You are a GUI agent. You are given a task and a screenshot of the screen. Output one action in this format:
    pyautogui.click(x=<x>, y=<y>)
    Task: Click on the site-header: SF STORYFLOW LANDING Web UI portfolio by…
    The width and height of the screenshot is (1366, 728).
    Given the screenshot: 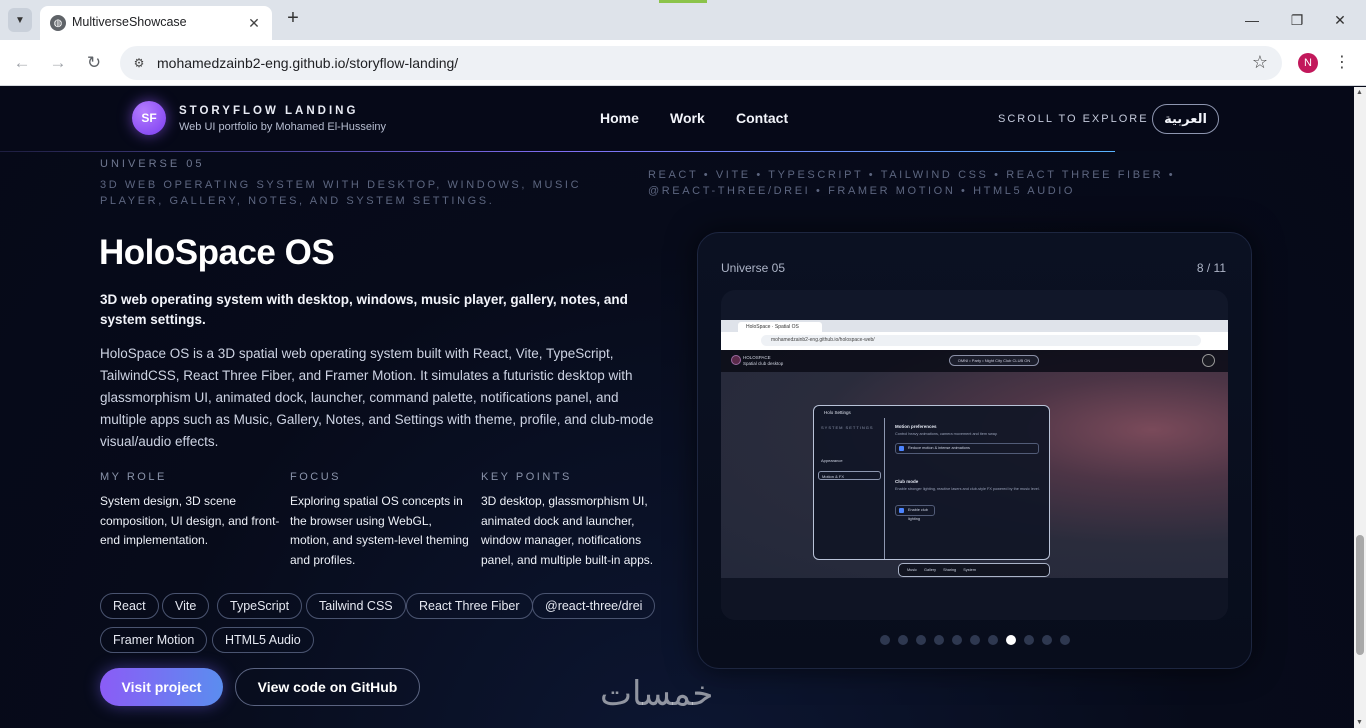 What is the action you would take?
    pyautogui.click(x=677, y=119)
    